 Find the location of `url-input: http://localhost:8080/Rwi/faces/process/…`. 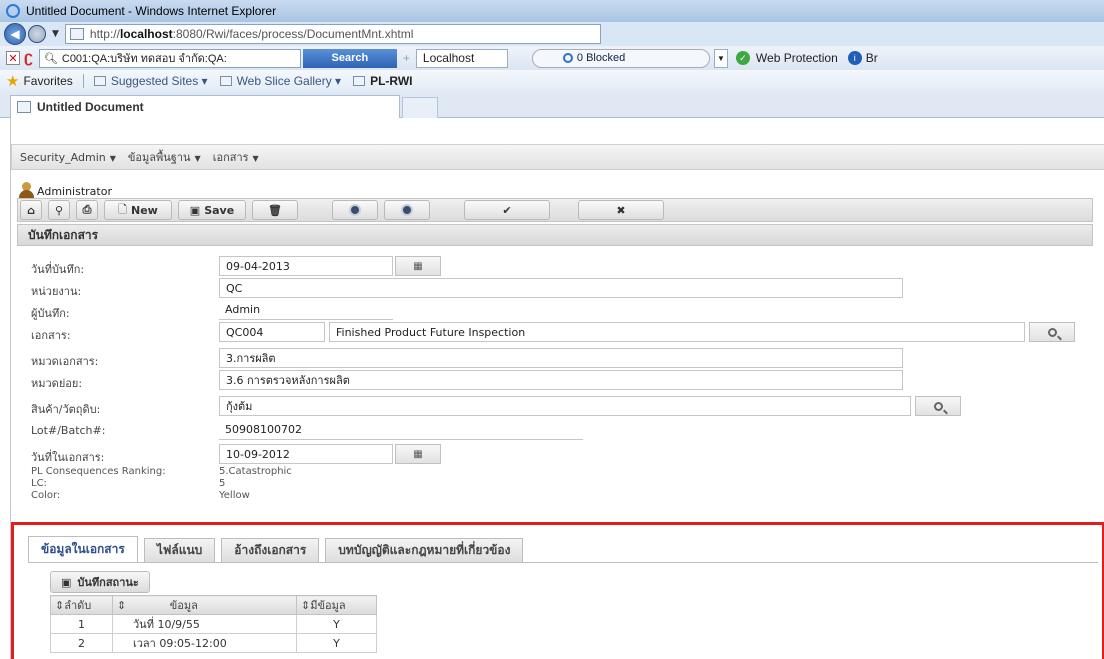

url-input: http://localhost:8080/Rwi/faces/process/… is located at coordinates (332, 34).